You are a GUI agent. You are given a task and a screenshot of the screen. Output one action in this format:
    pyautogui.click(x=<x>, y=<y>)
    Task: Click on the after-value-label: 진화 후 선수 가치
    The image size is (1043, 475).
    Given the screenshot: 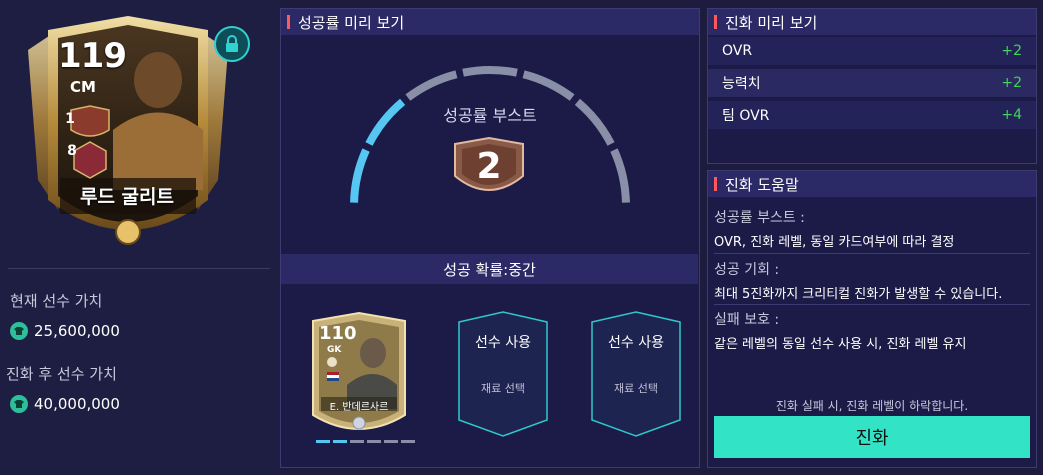 What is the action you would take?
    pyautogui.click(x=61, y=374)
    